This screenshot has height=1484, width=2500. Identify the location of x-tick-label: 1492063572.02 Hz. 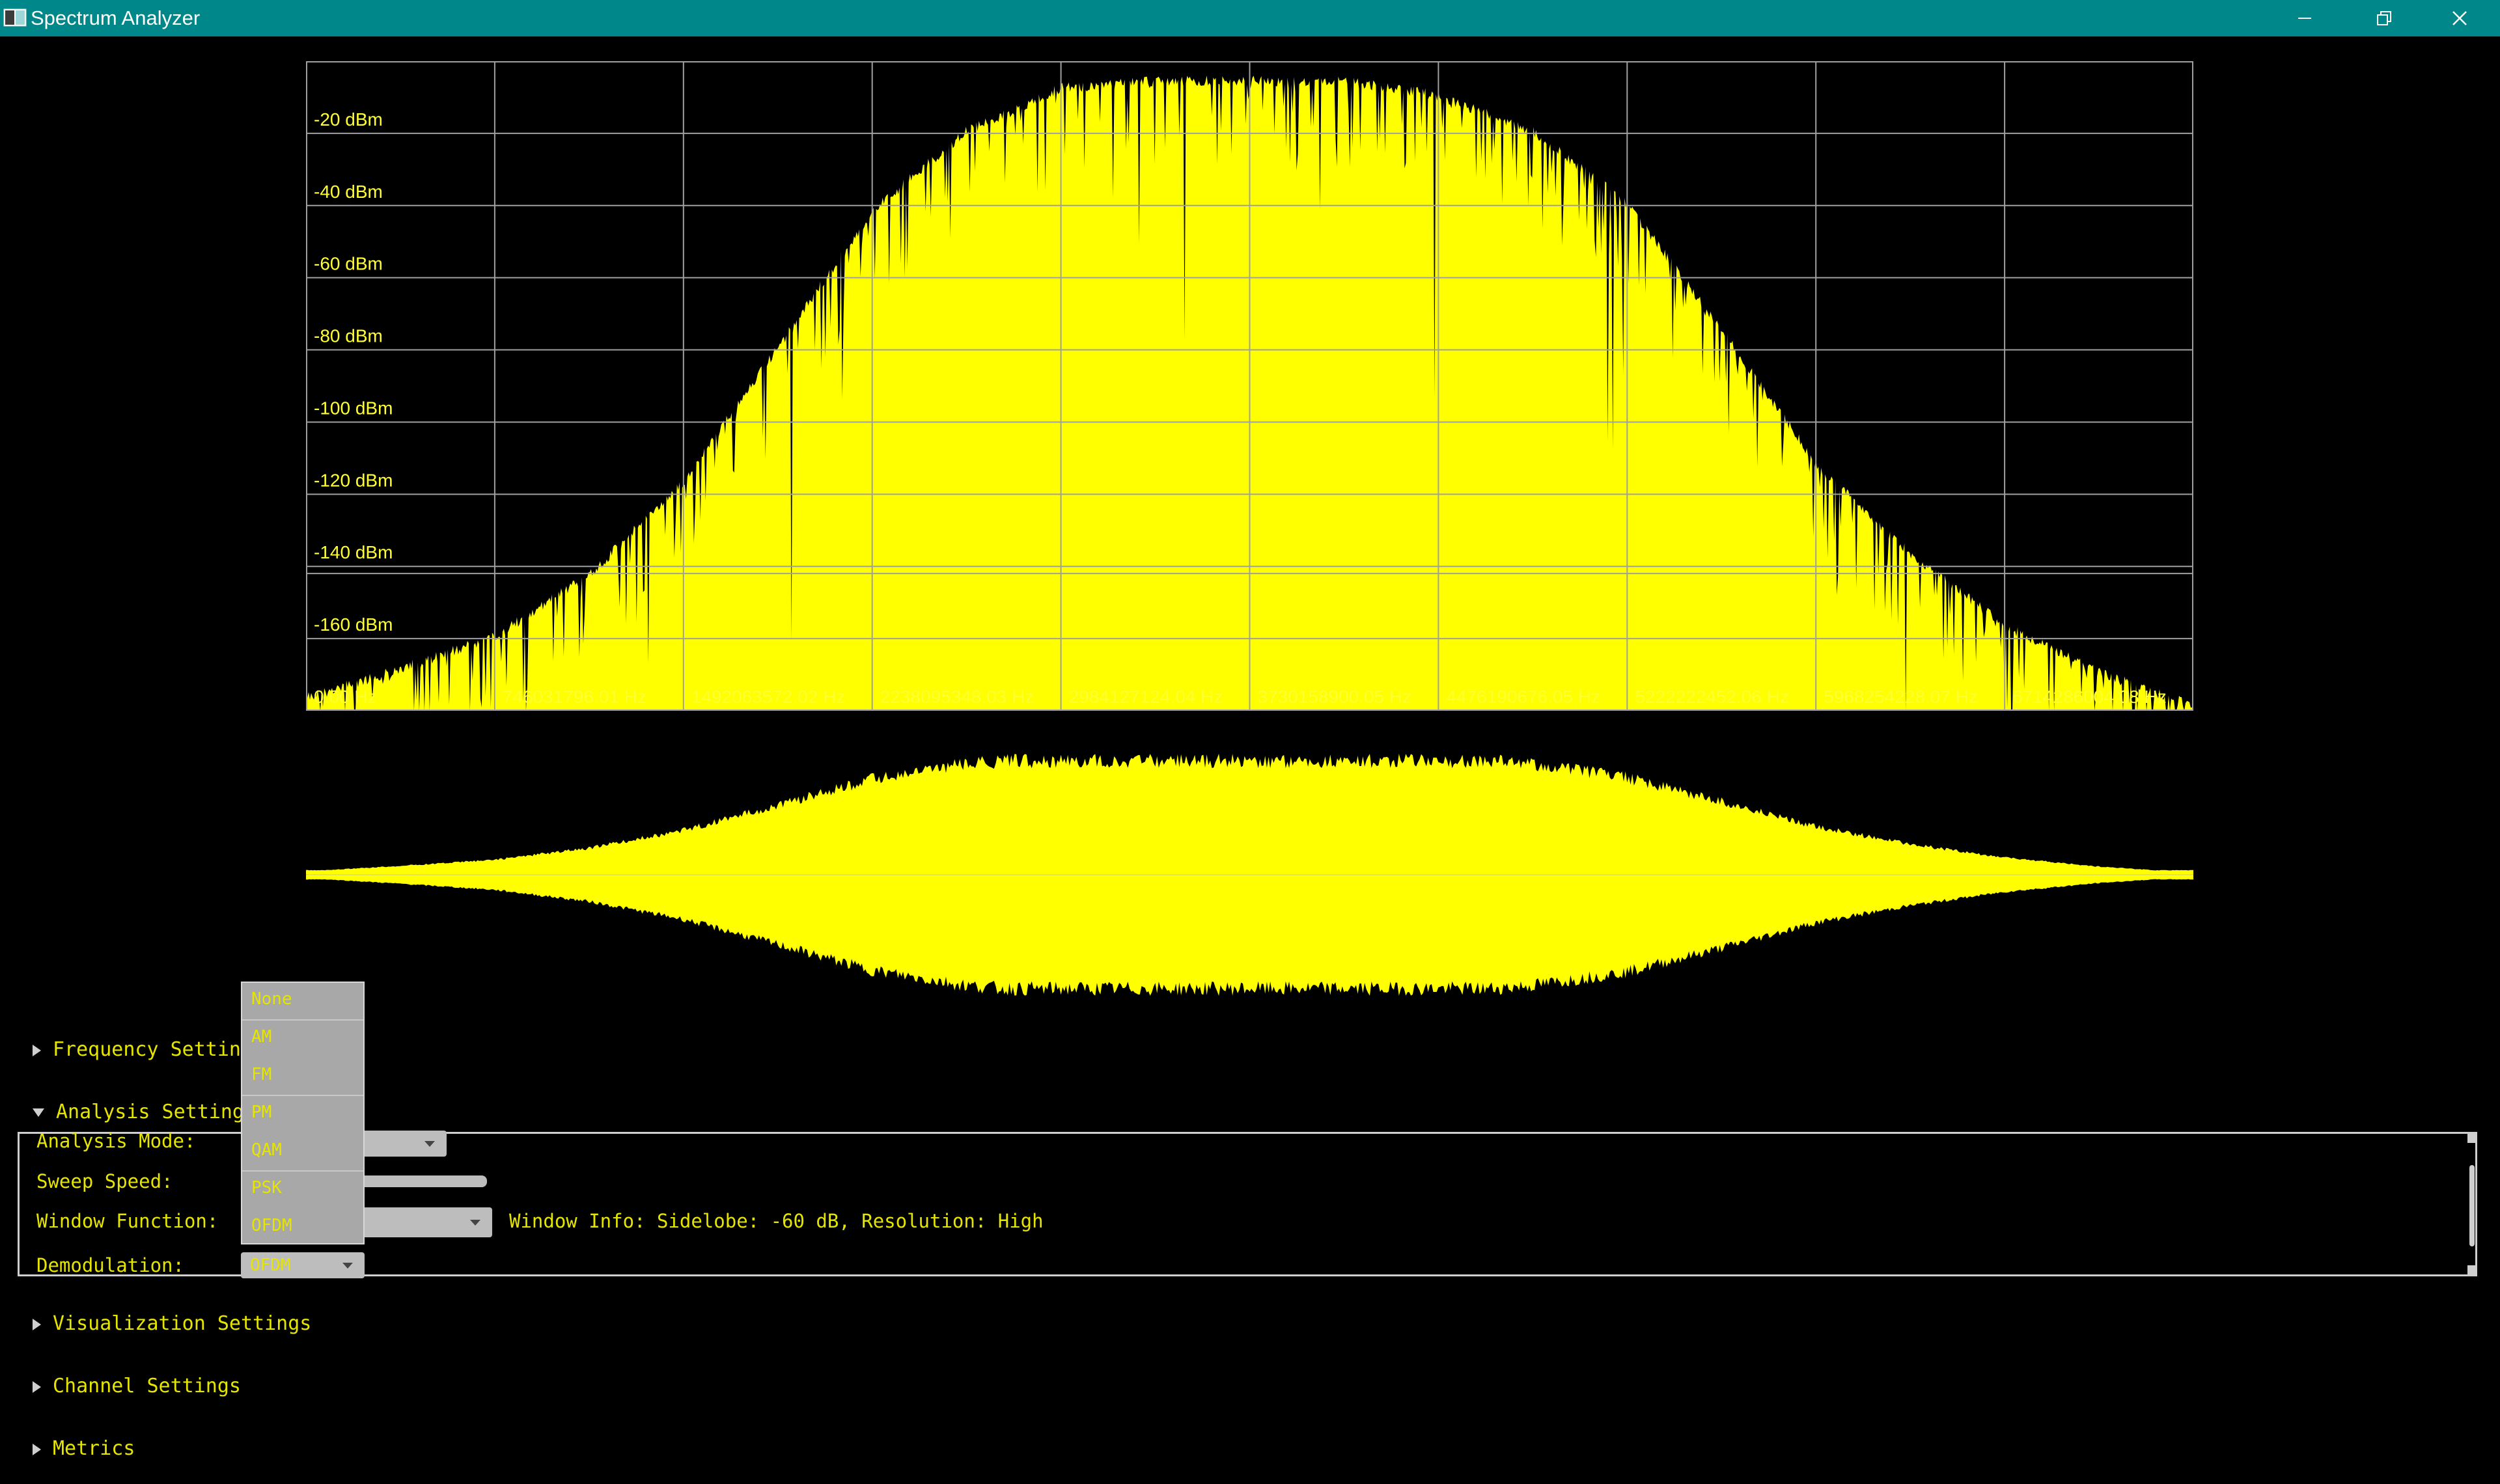
(768, 697).